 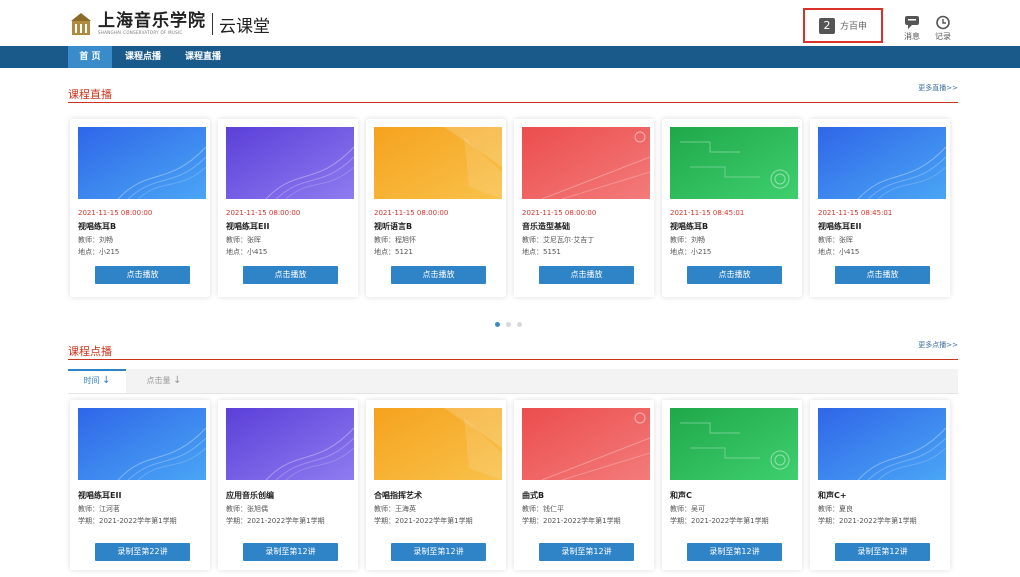 What do you see at coordinates (687, 509) in the screenshot?
I see `course-teacher: 教师：吴可` at bounding box center [687, 509].